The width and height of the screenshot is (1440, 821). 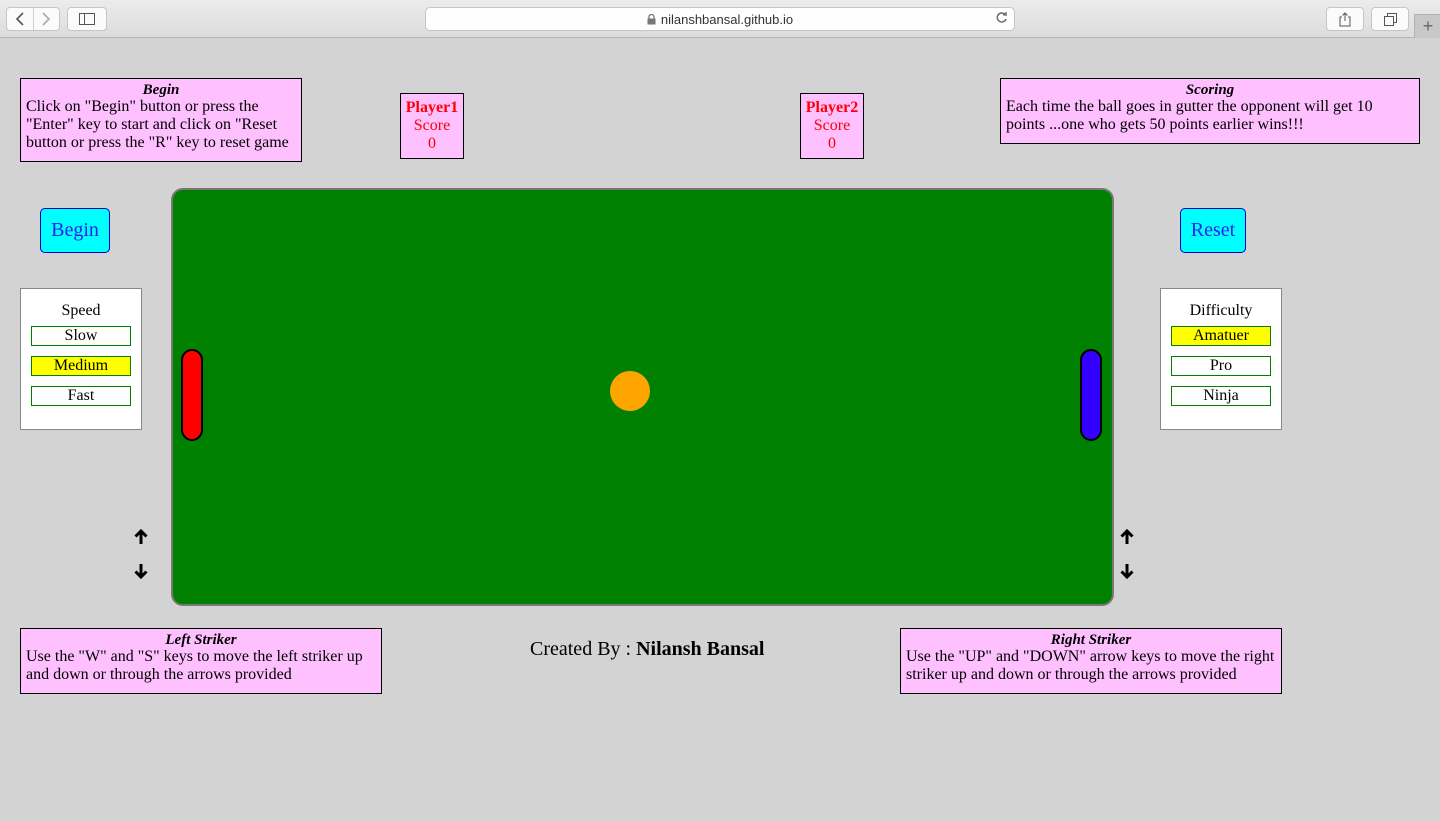 I want to click on right-striker-down-button, so click(x=1127, y=571).